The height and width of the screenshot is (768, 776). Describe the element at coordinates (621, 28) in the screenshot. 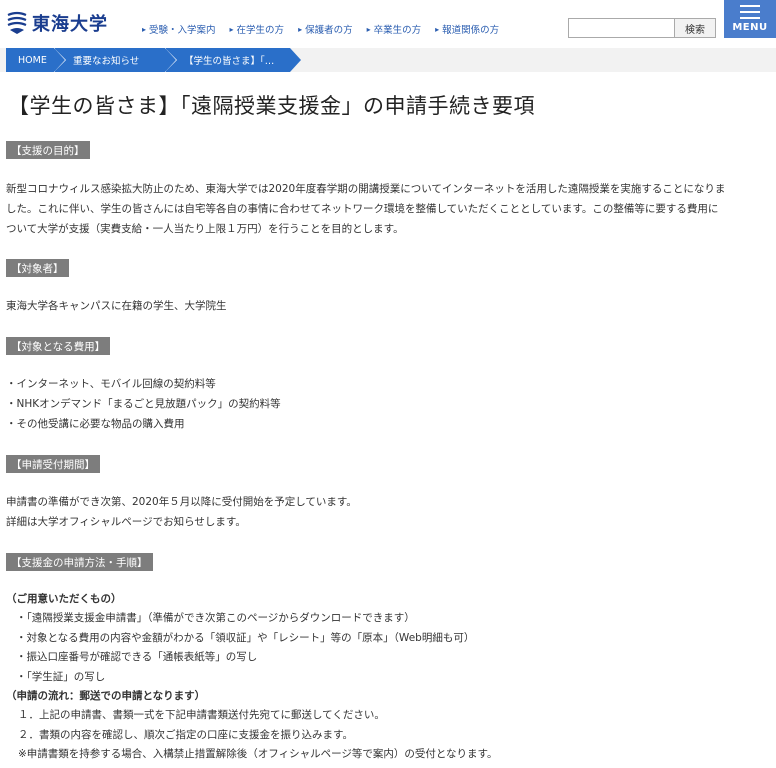

I see `search-input` at that location.